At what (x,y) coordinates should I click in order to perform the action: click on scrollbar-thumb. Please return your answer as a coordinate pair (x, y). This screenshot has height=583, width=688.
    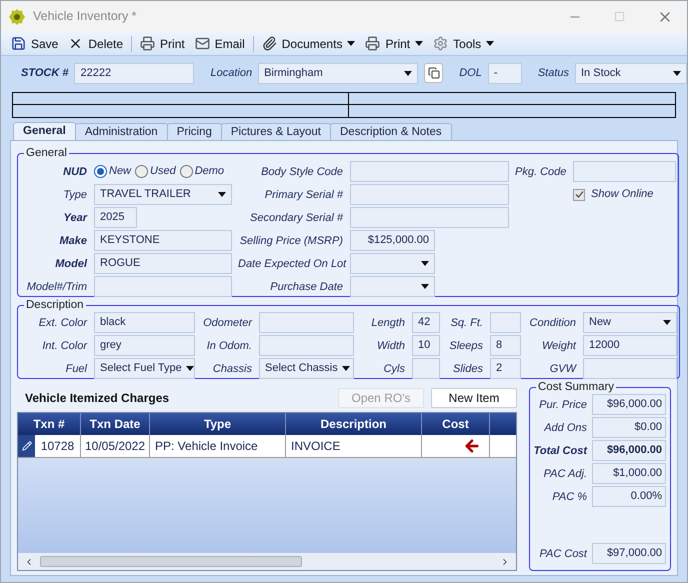
    Looking at the image, I should click on (171, 561).